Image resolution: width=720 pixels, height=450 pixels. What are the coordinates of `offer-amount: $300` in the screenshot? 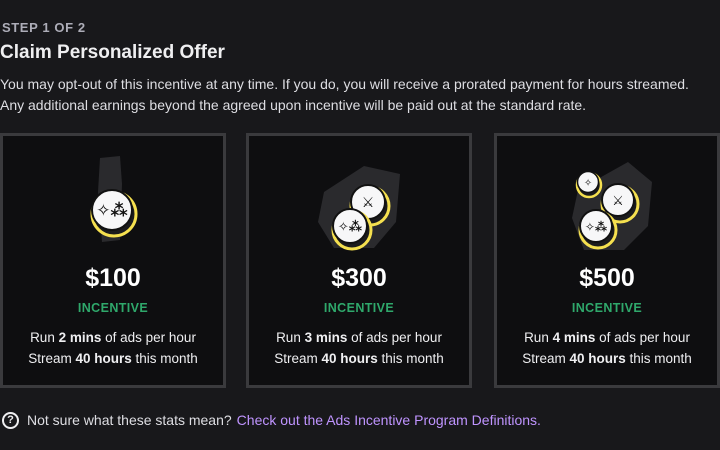 It's located at (359, 278).